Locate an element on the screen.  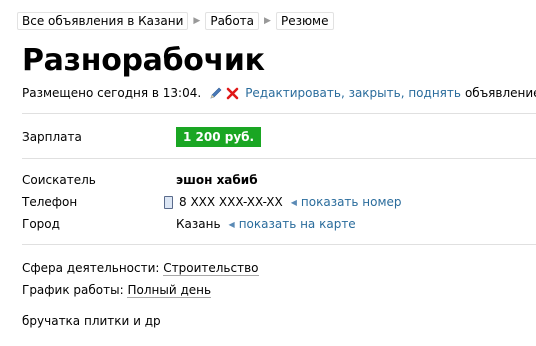
salary-row: Зарплата 1 200 руб. is located at coordinates (222, 138).